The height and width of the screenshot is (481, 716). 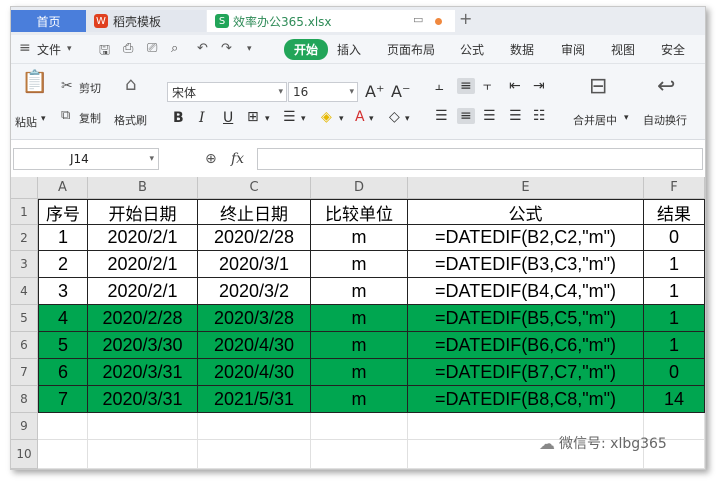 I want to click on menu-data: 数据, so click(x=522, y=49).